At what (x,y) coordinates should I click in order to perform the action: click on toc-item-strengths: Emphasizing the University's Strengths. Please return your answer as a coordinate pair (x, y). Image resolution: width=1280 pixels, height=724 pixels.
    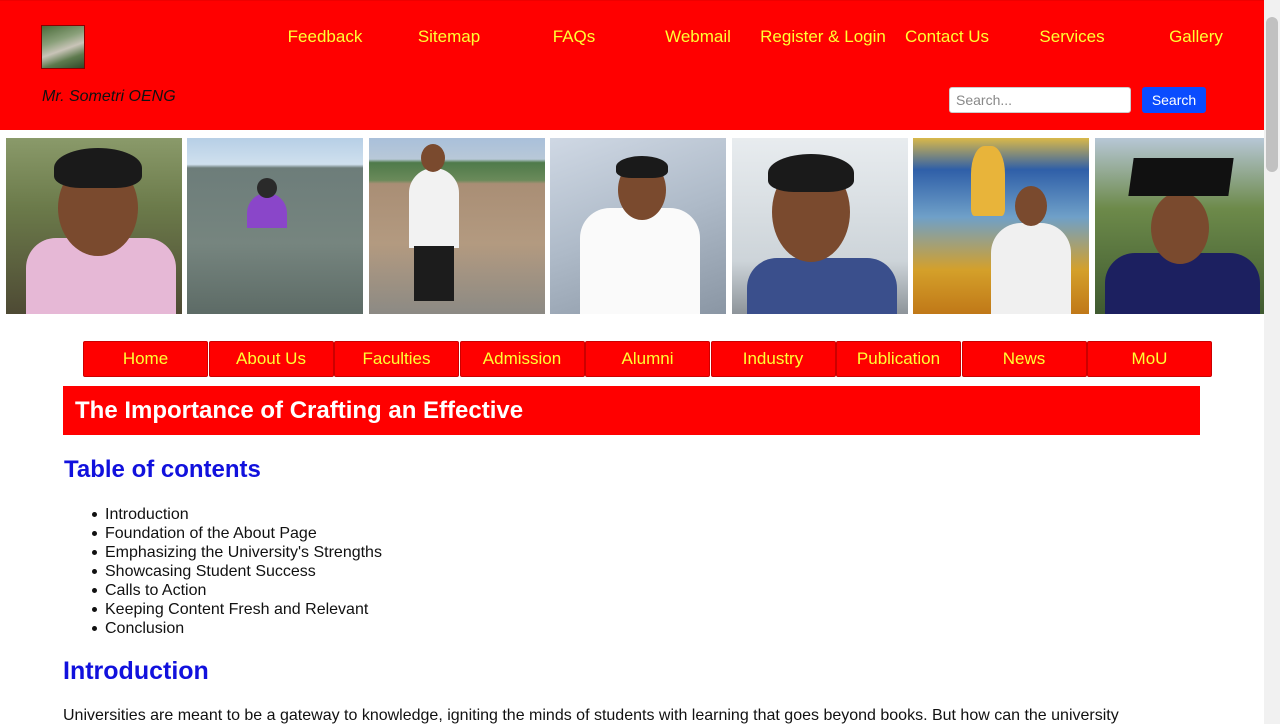
    Looking at the image, I should click on (237, 552).